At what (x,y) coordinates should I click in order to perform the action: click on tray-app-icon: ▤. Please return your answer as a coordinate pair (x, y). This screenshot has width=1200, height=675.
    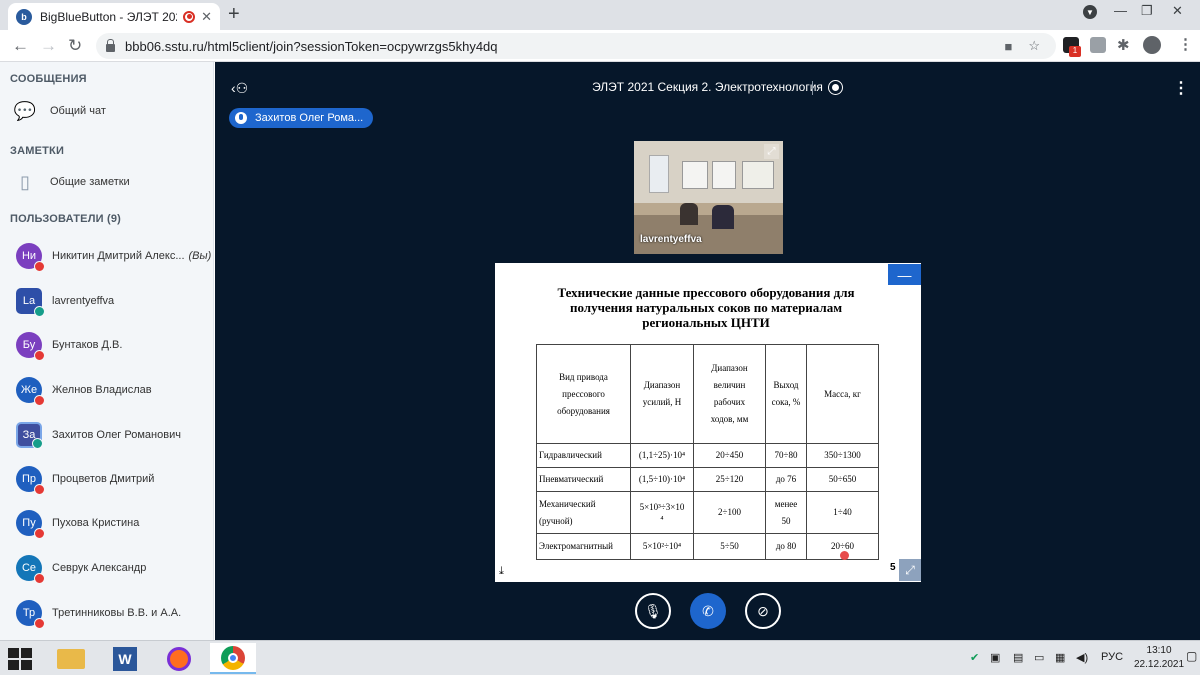
    Looking at the image, I should click on (1018, 657).